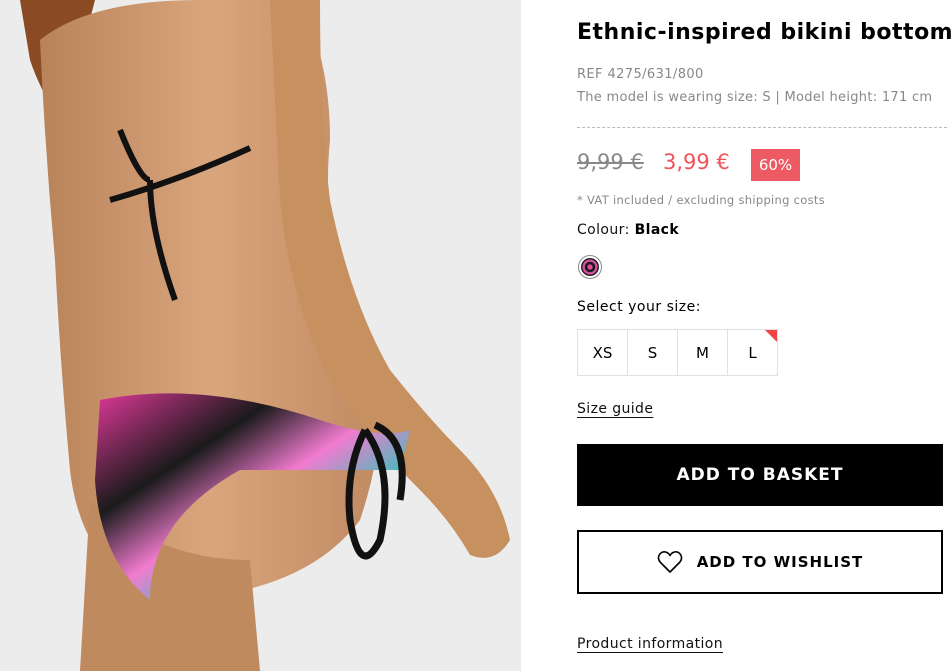 This screenshot has height=671, width=951. What do you see at coordinates (780, 562) in the screenshot?
I see `add-to-wishlist-label: ADD TO WISHLIST` at bounding box center [780, 562].